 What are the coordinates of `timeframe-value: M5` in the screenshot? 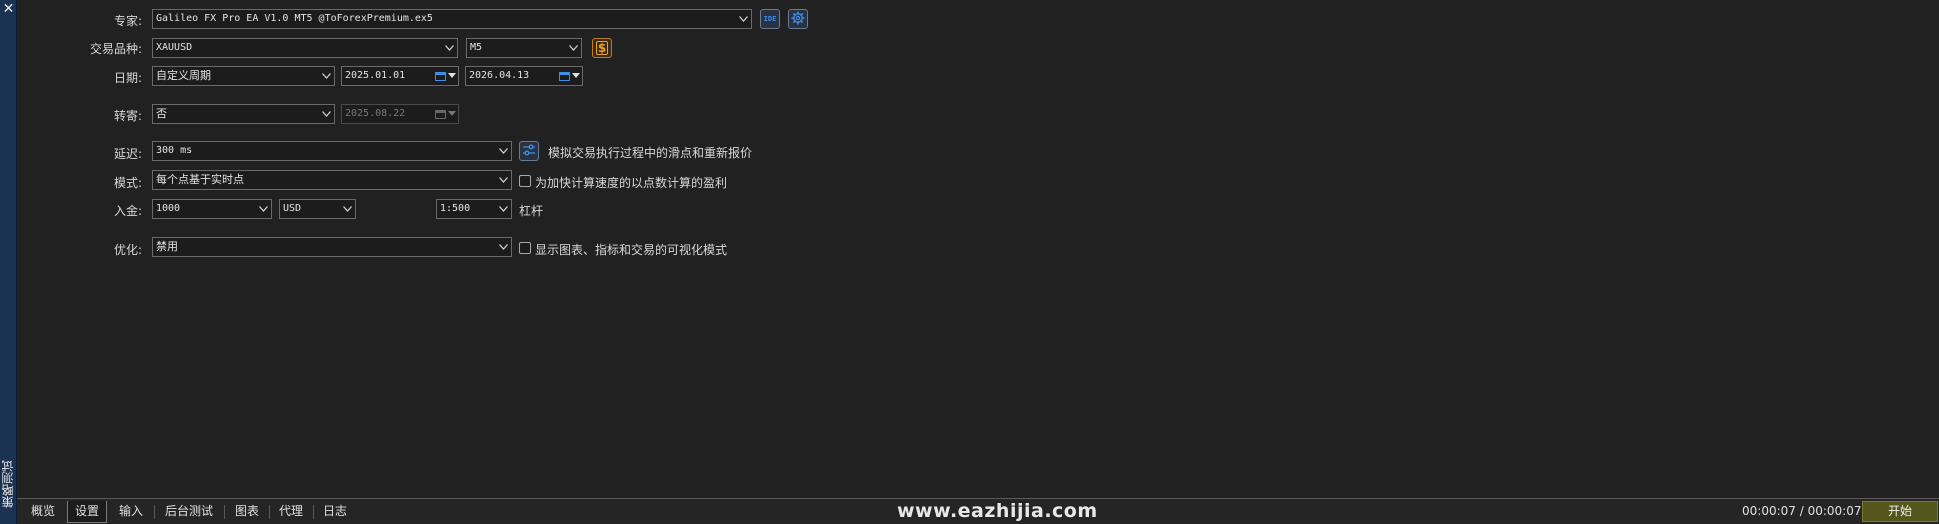 It's located at (476, 47).